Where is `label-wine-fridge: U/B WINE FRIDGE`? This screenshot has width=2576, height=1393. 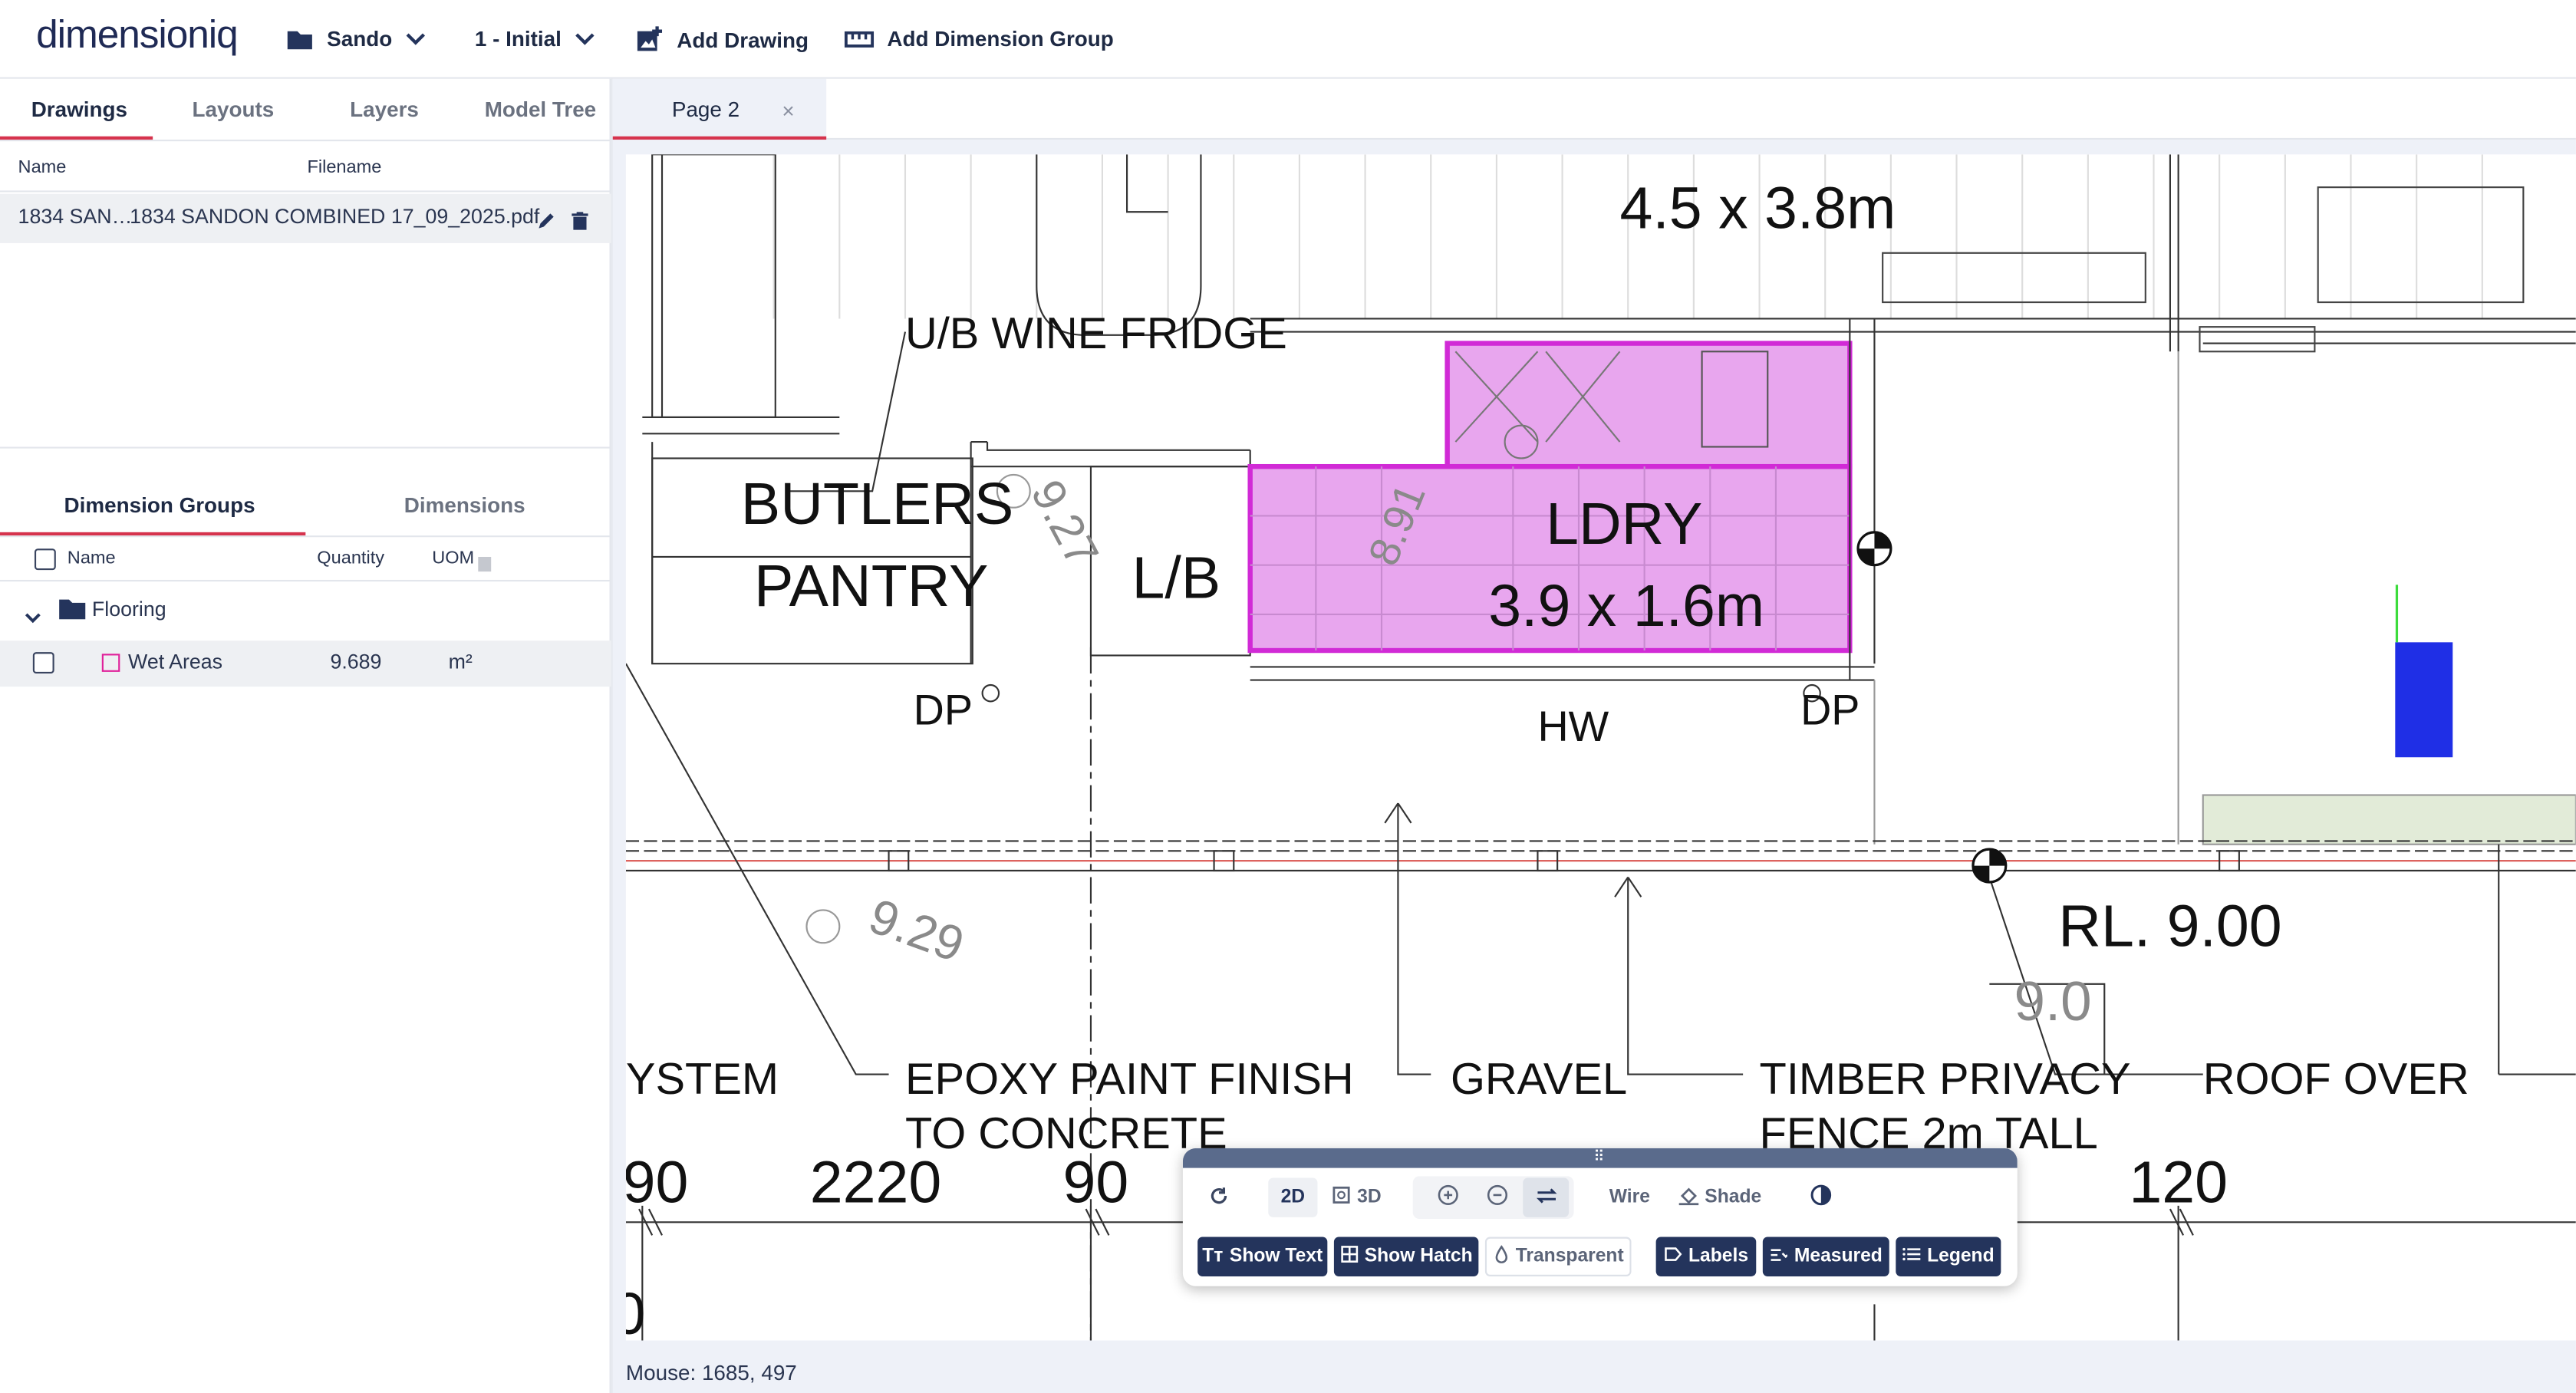 label-wine-fridge: U/B WINE FRIDGE is located at coordinates (1096, 333).